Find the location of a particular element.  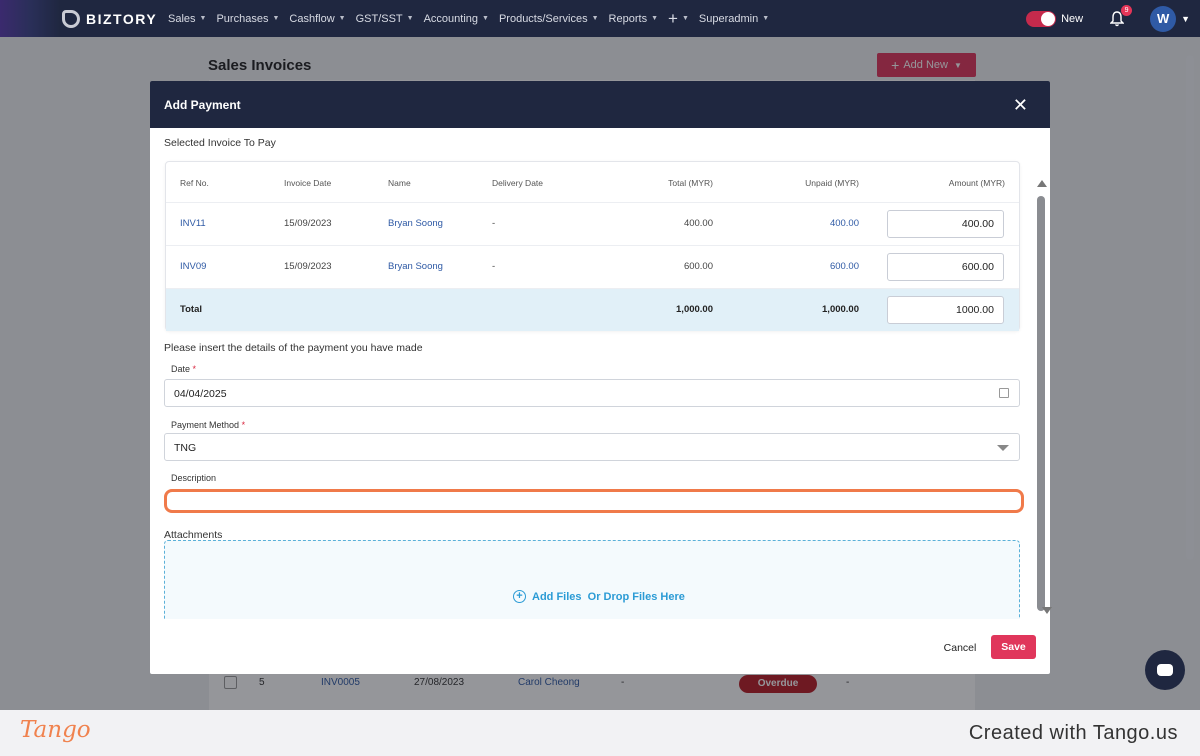

invoice-unpaid: 600.00 is located at coordinates (808, 266).